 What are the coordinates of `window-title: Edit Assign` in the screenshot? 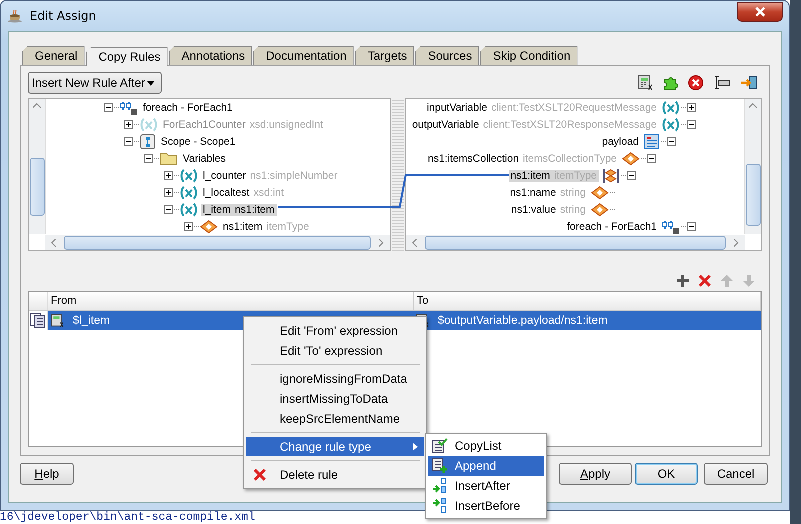 It's located at (64, 16).